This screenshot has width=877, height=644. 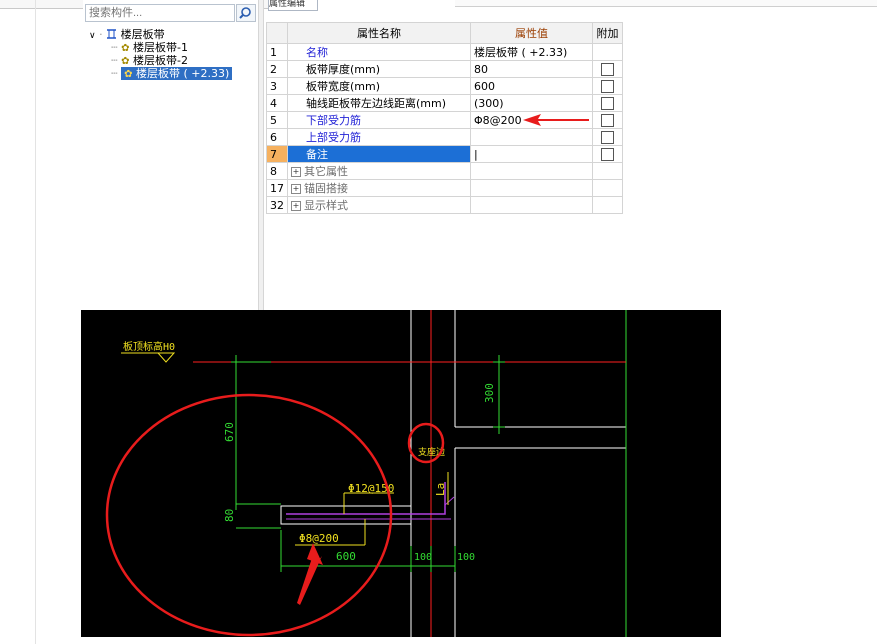 I want to click on property-value-cell: Φ8@200, so click(x=531, y=120).